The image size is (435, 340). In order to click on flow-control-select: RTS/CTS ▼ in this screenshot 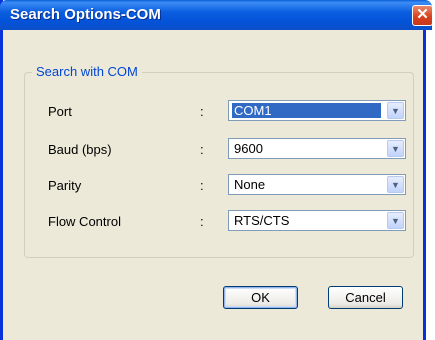, I will do `click(317, 220)`.